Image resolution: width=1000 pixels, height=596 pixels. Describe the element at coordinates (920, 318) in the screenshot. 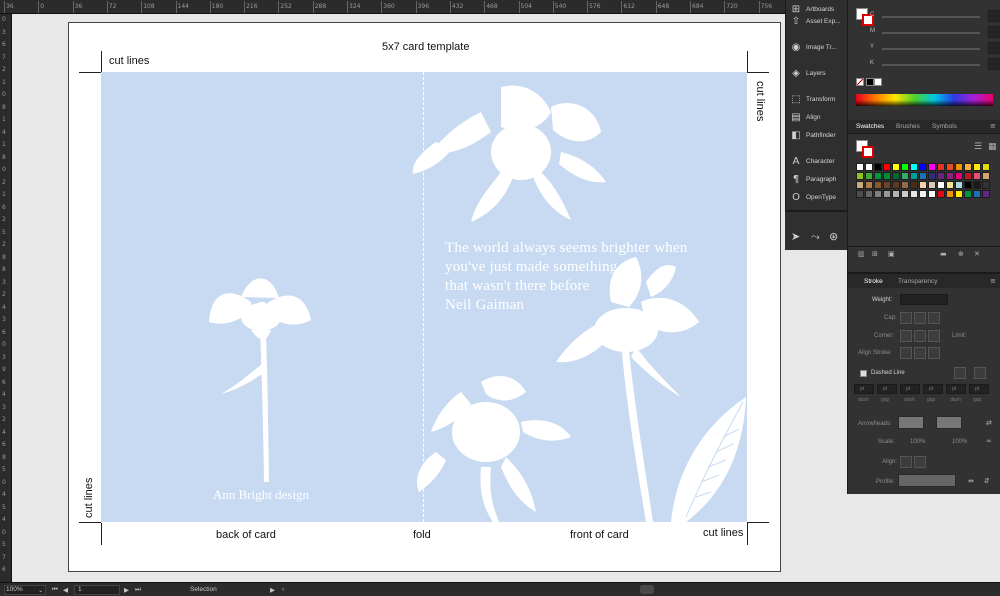

I see `cap-round-button` at that location.